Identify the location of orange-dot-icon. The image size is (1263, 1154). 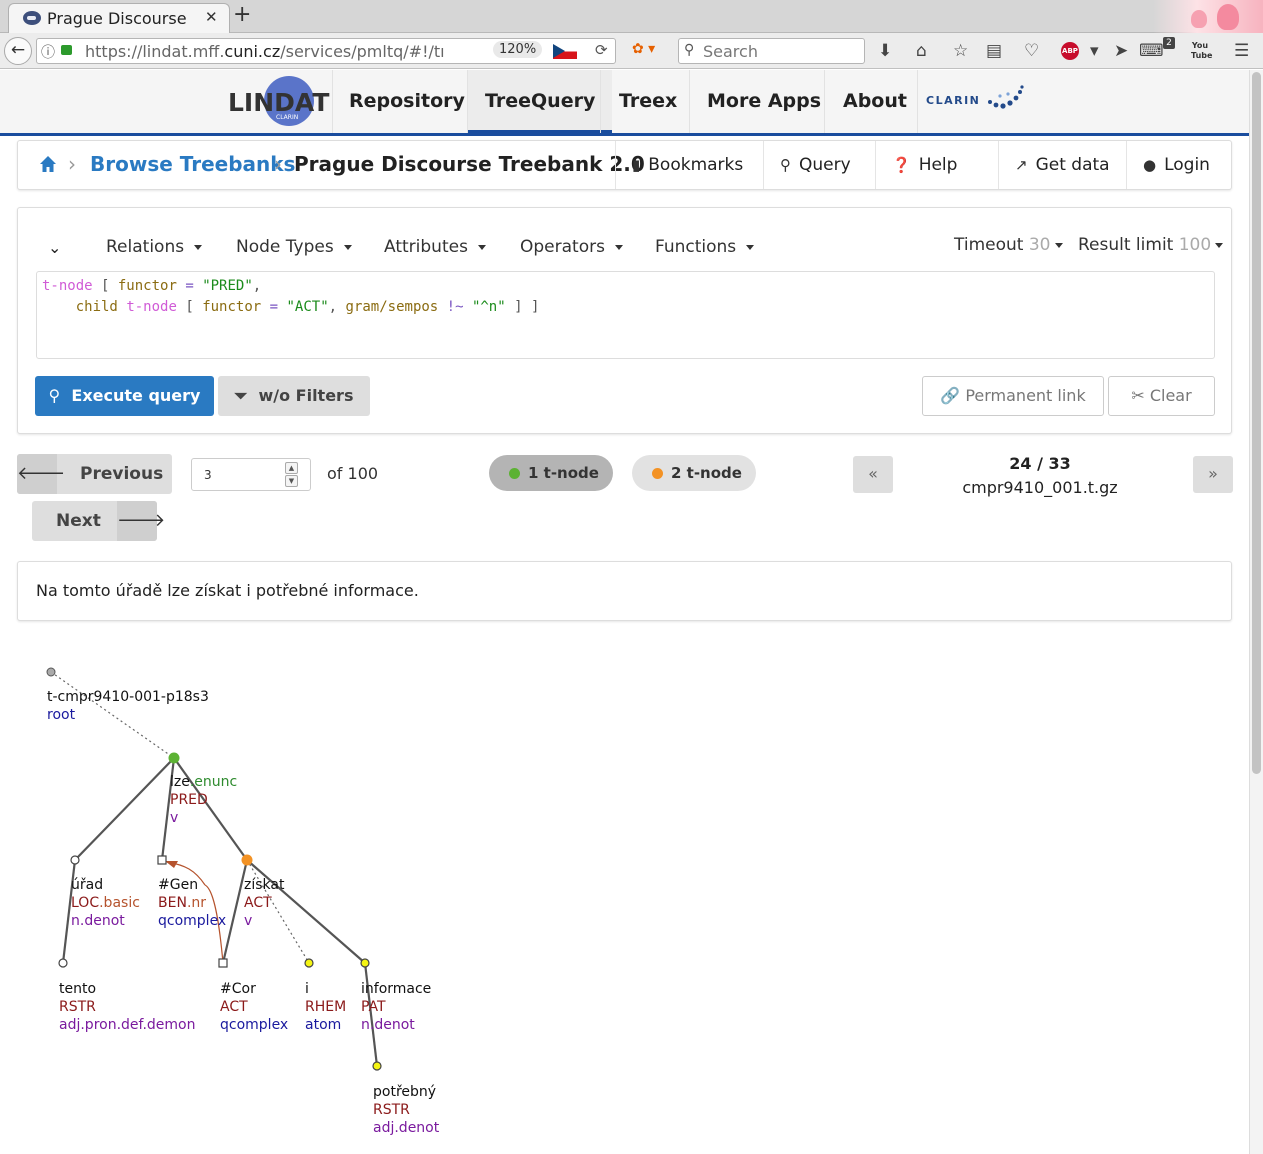
(657, 473).